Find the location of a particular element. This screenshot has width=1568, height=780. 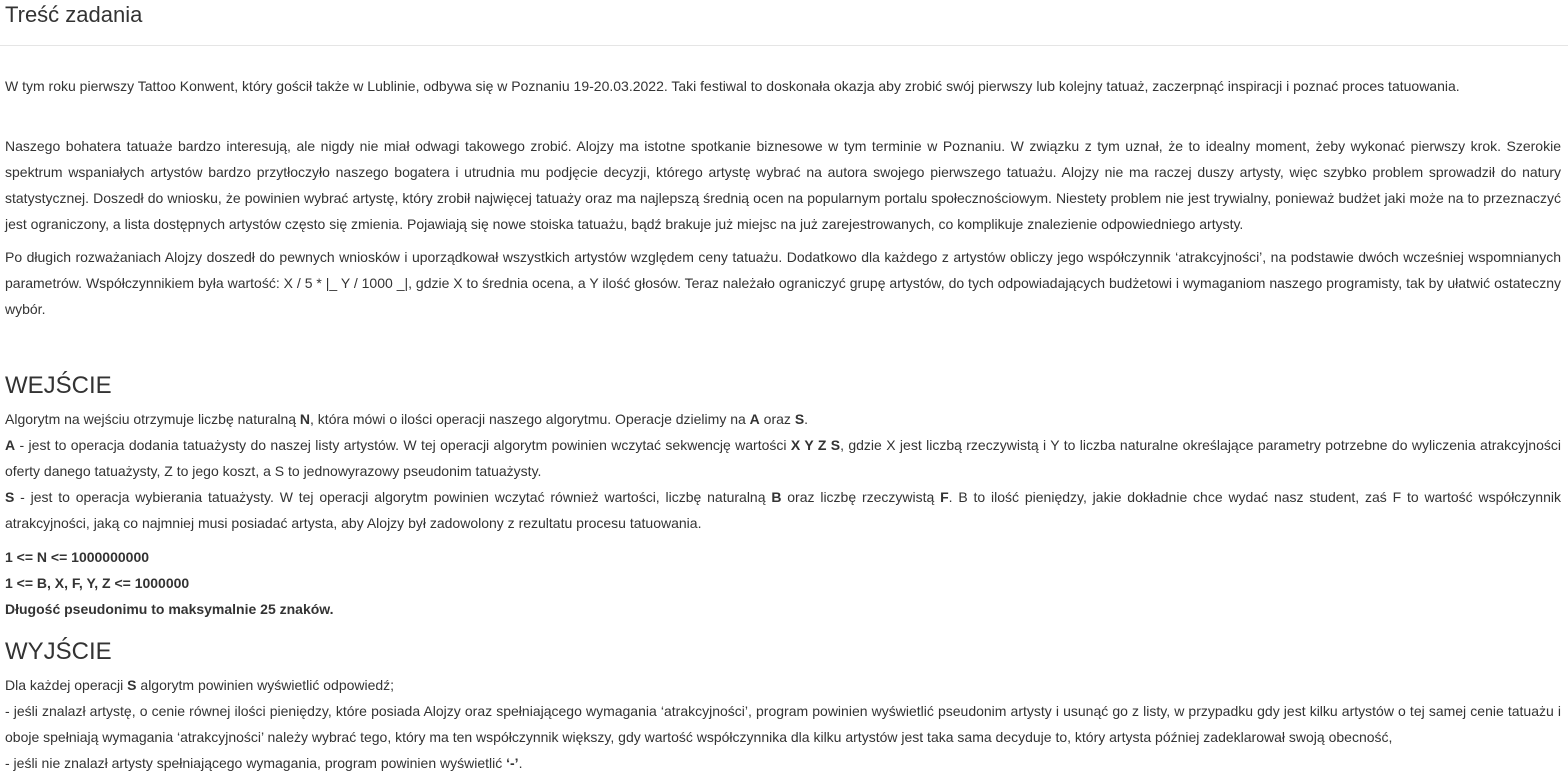

text-a: A is located at coordinates (754, 419).